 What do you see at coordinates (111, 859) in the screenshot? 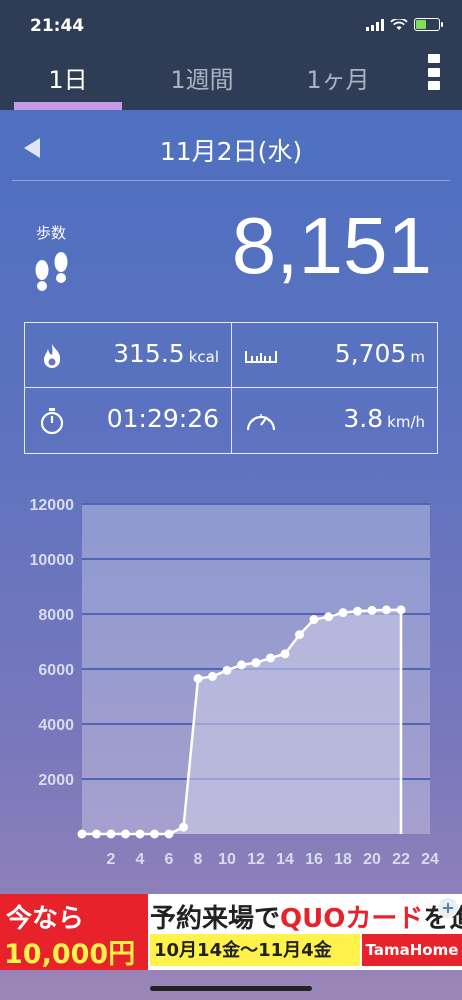
I see `x-tick-label: 2` at bounding box center [111, 859].